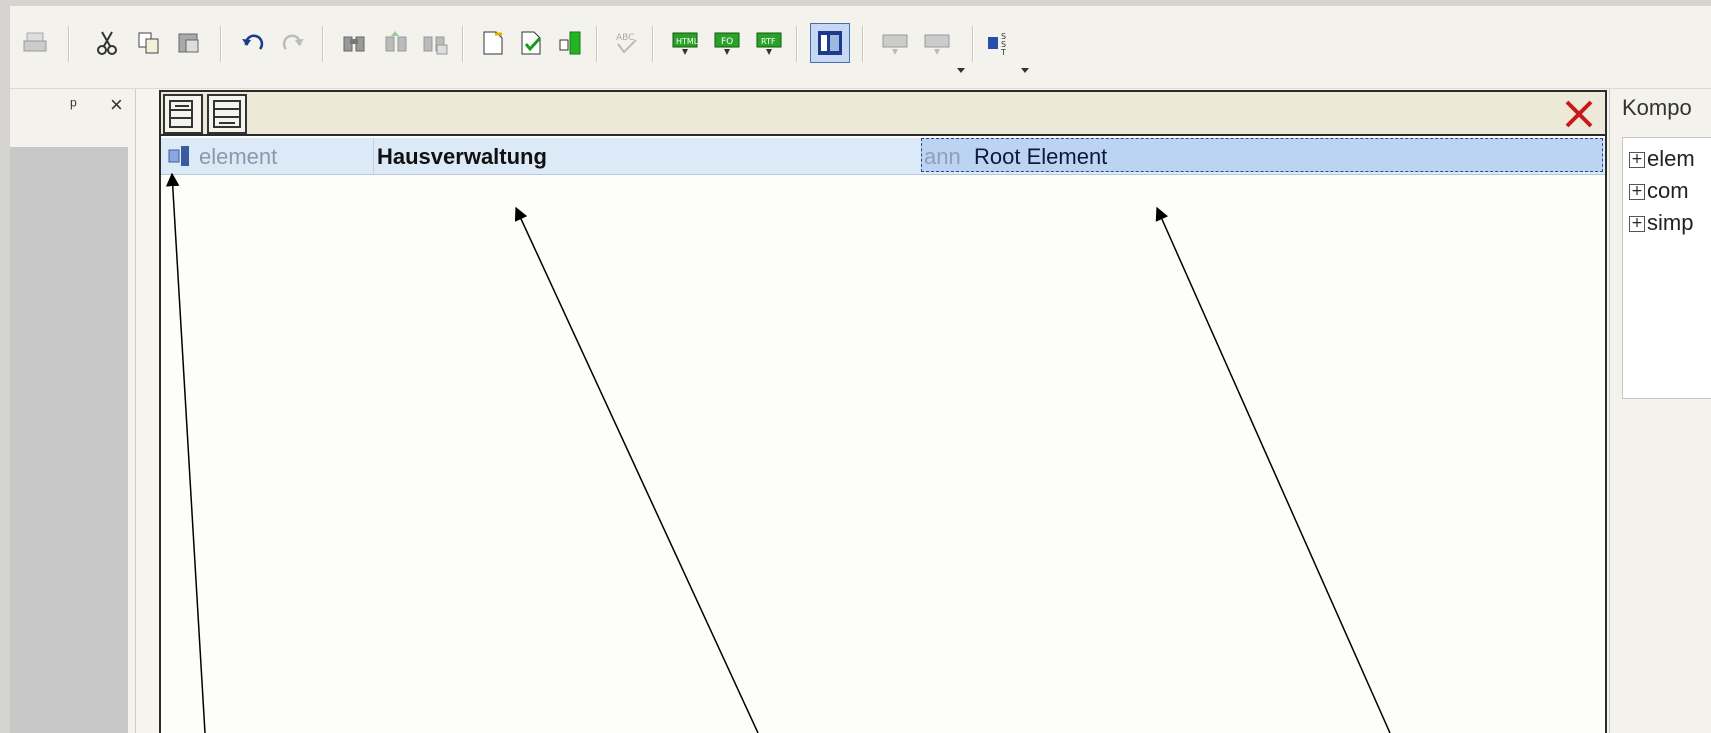 This screenshot has width=1711, height=733. What do you see at coordinates (493, 43) in the screenshot?
I see `new-document-icon` at bounding box center [493, 43].